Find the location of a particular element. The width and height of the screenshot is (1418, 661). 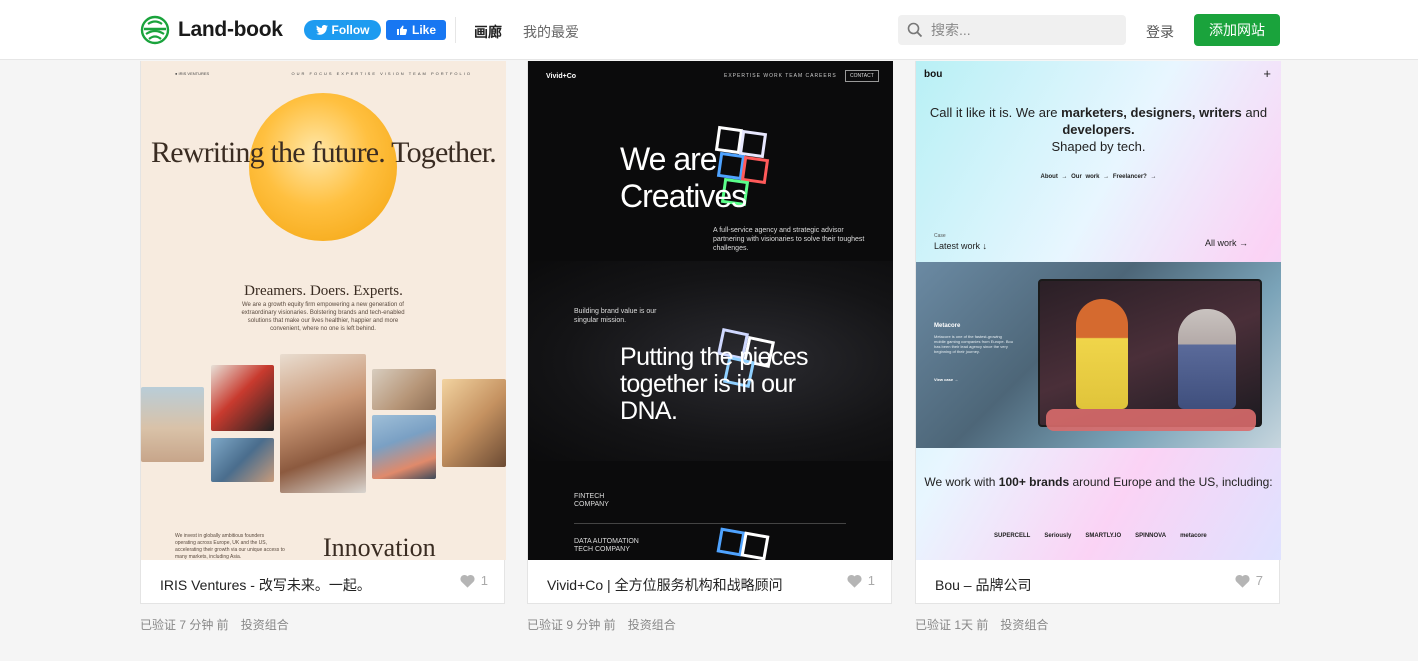

headline2-part: around Europe and the US, including: is located at coordinates (1171, 482).